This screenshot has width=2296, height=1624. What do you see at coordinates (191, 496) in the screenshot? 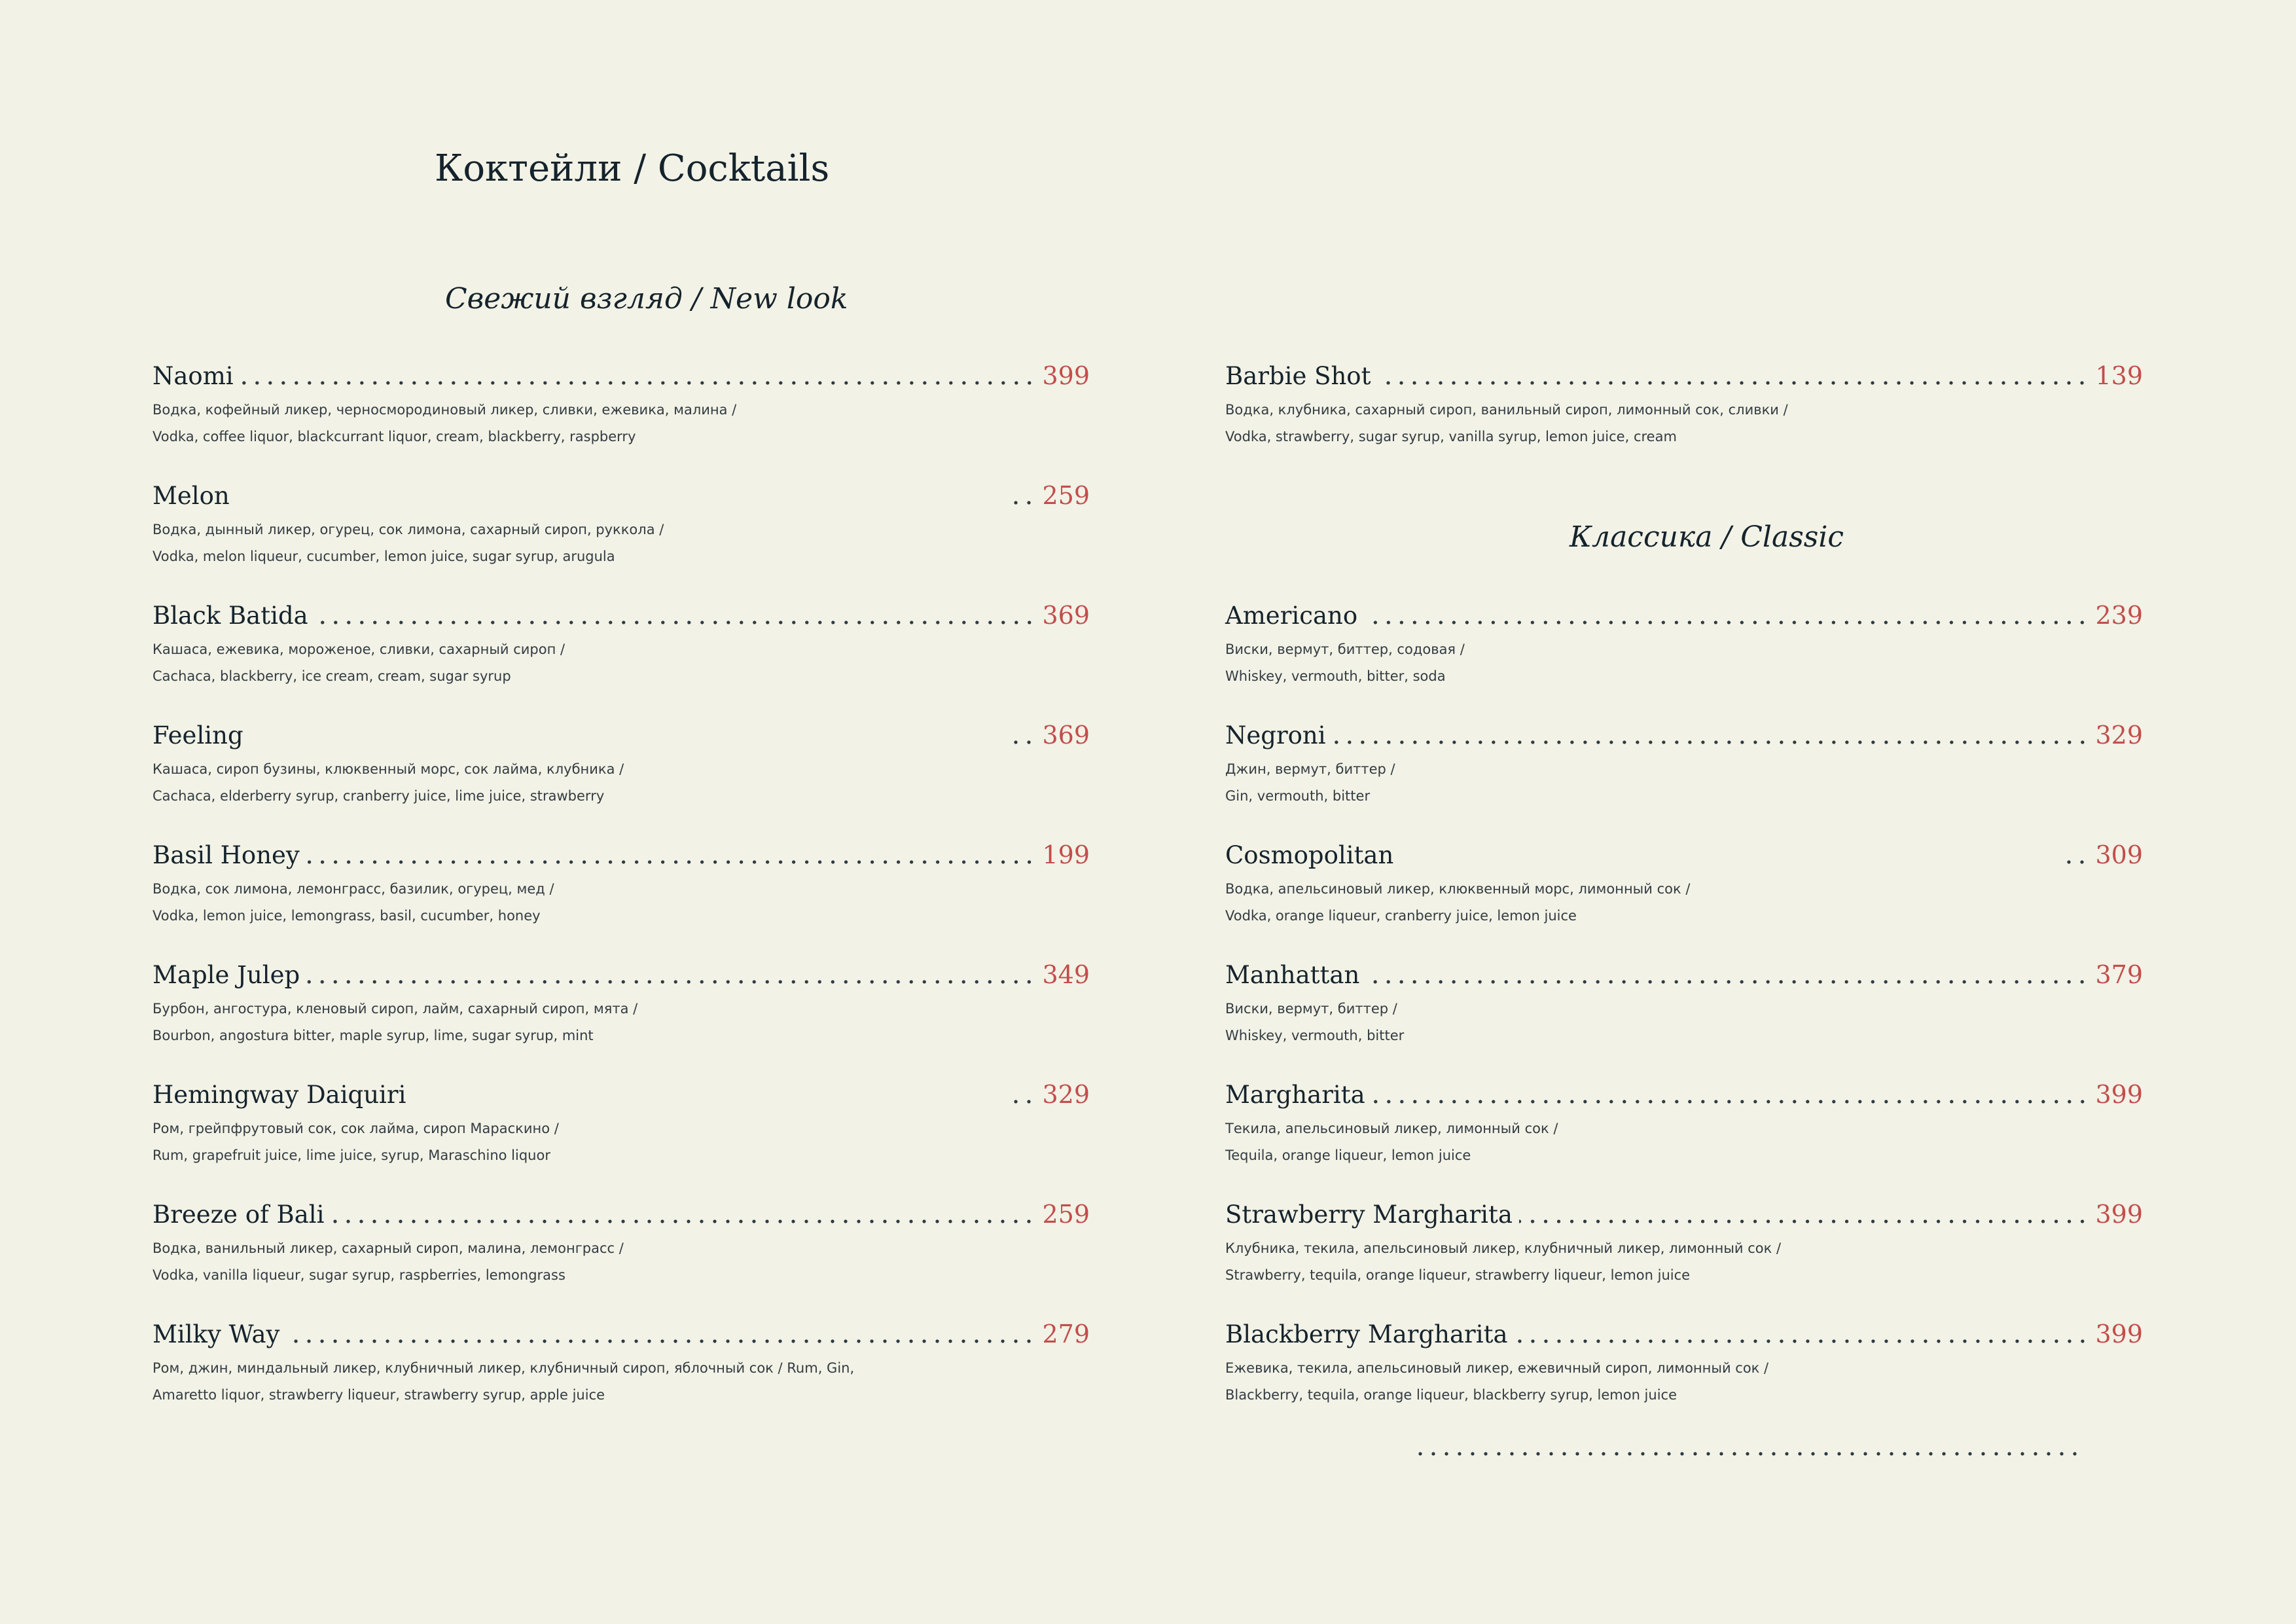
I see `item-name: Melon` at bounding box center [191, 496].